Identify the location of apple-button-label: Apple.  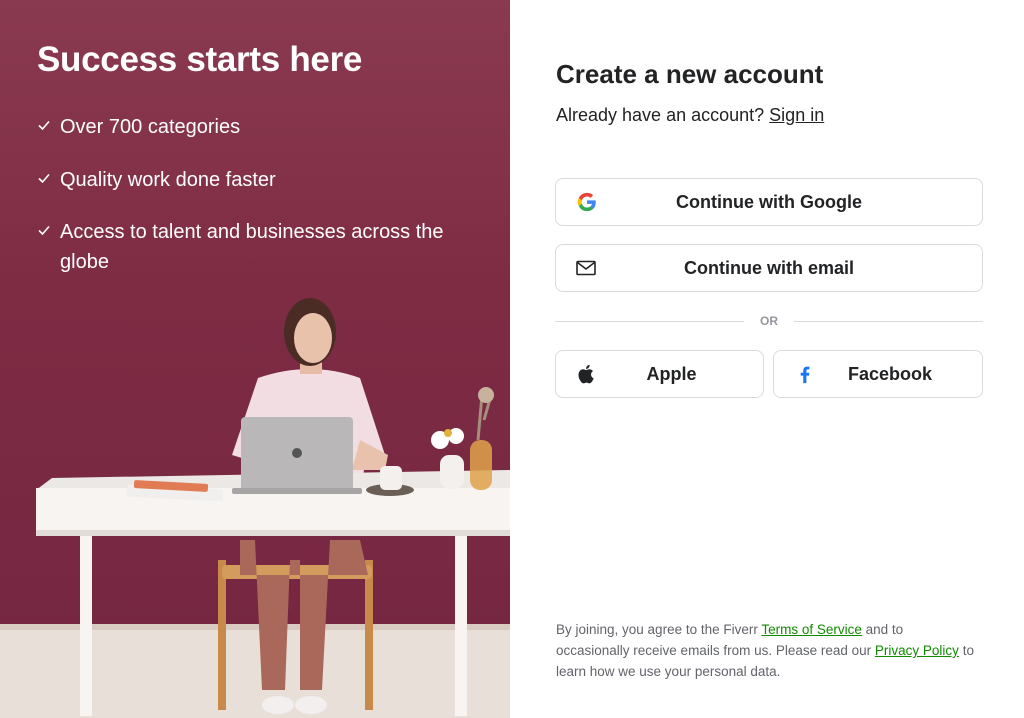
(671, 373).